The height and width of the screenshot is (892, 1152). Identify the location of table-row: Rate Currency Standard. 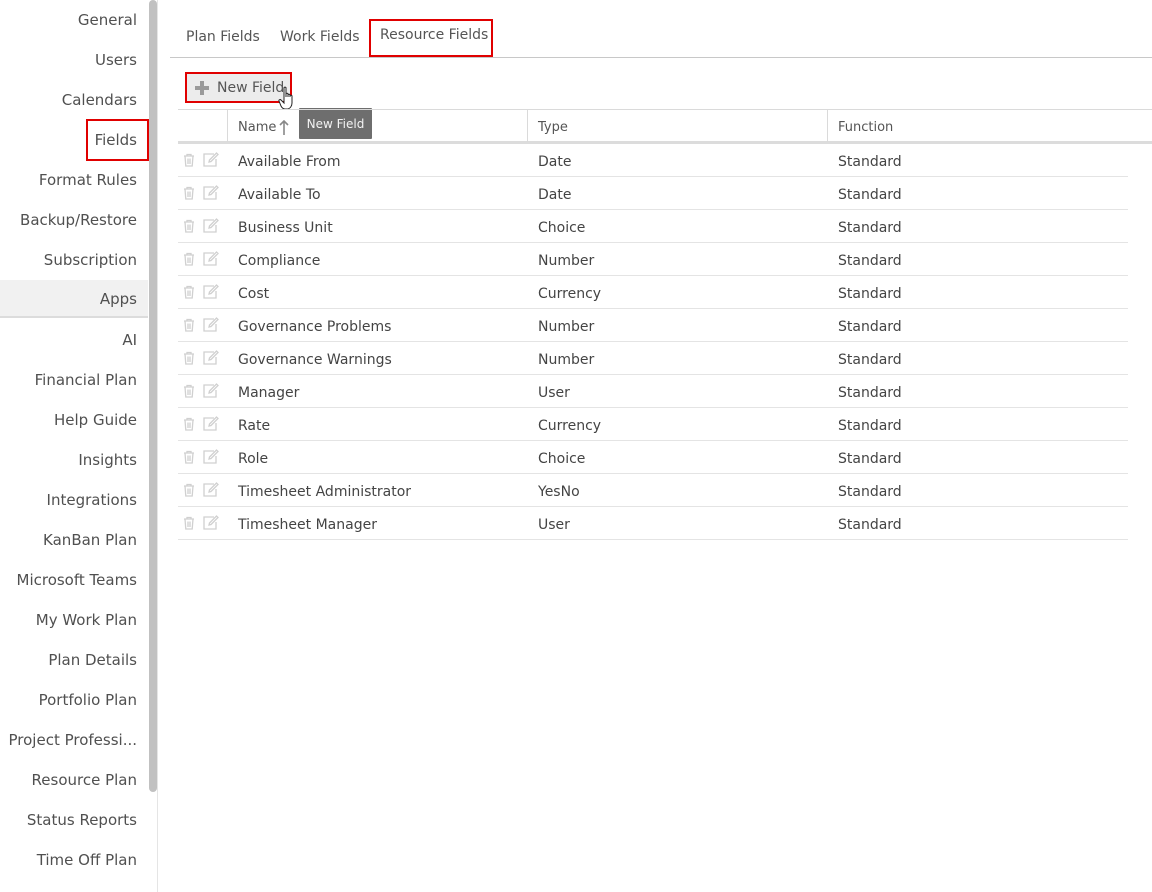
(653, 424).